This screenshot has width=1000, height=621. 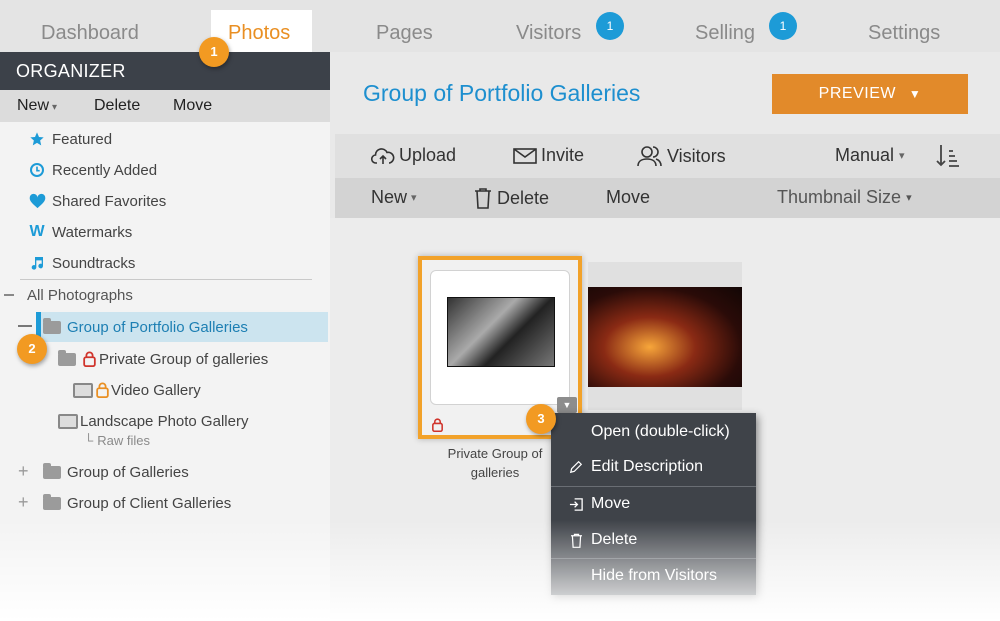 I want to click on photo-delete-label: Delete, so click(x=523, y=197).